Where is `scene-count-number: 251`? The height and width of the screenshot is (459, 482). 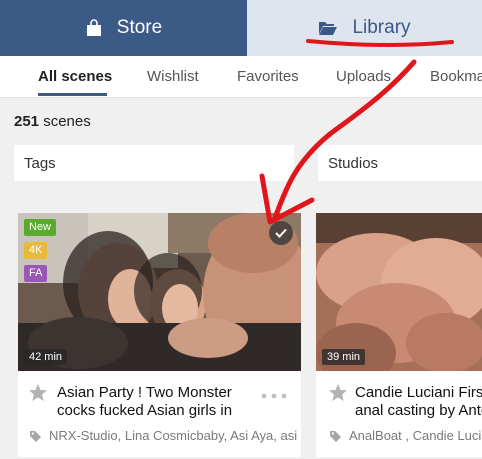 scene-count-number: 251 is located at coordinates (27, 121).